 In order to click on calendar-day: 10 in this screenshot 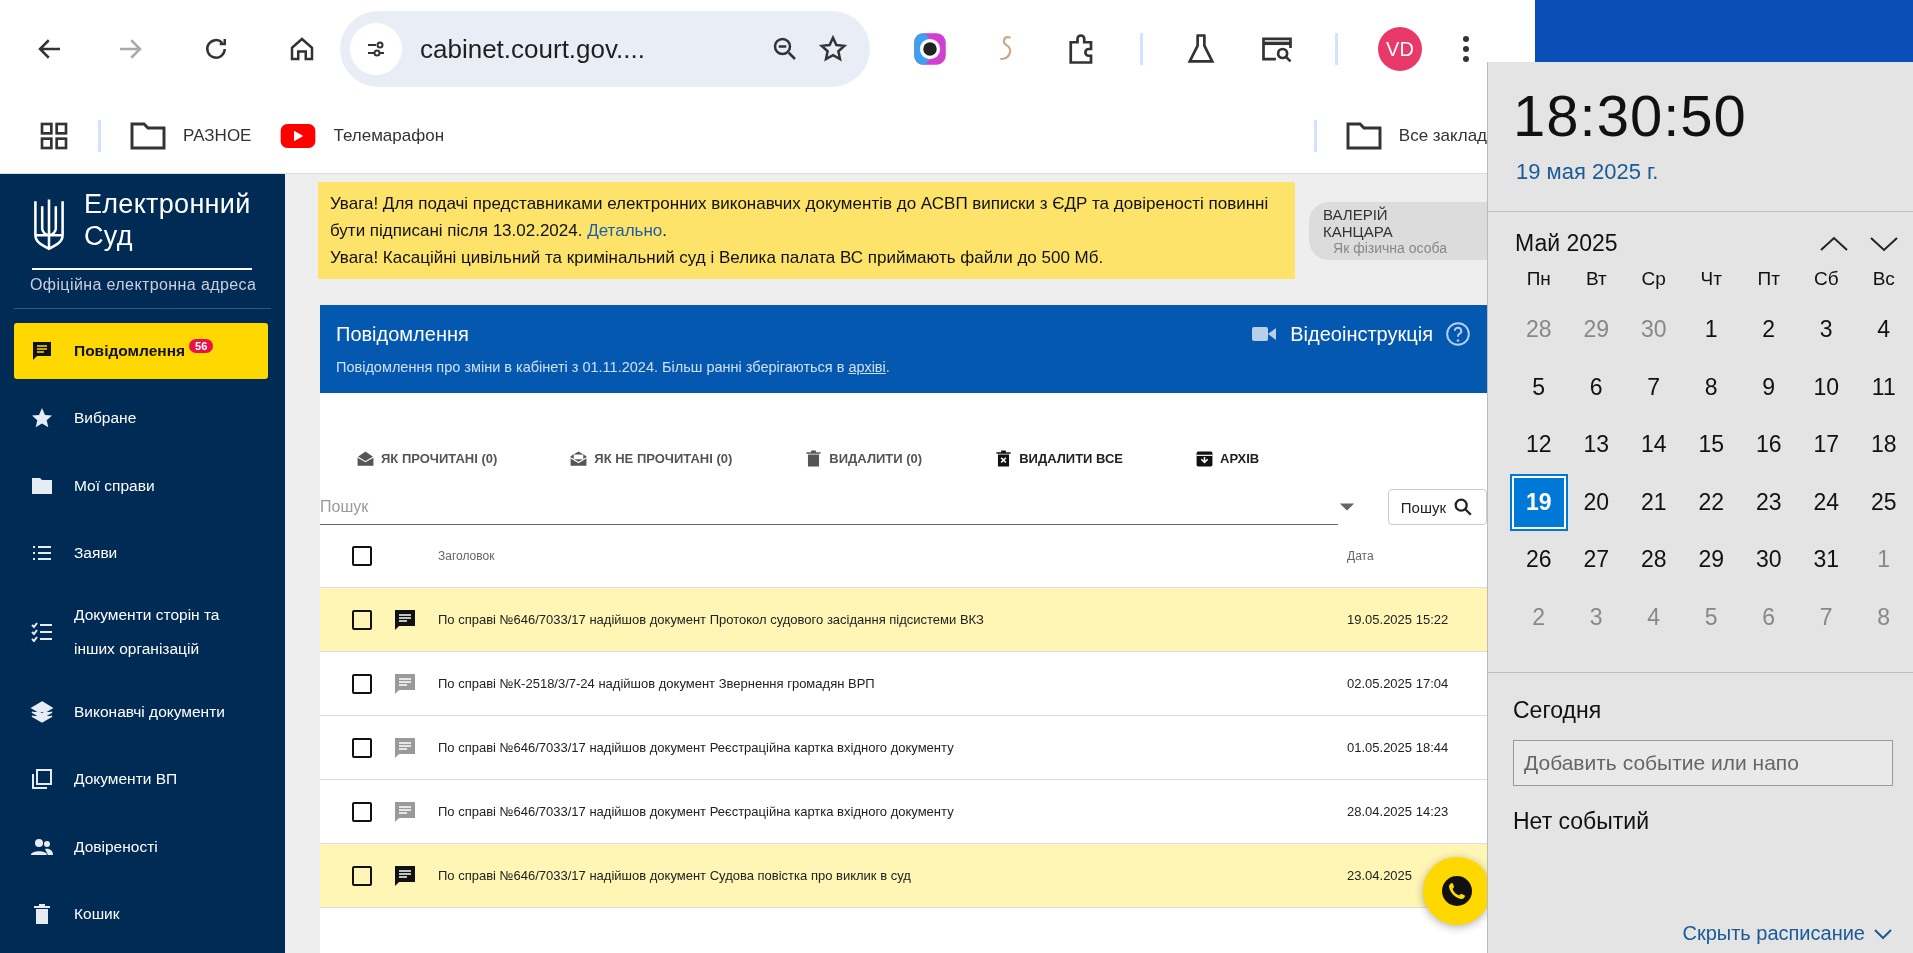, I will do `click(1826, 387)`.